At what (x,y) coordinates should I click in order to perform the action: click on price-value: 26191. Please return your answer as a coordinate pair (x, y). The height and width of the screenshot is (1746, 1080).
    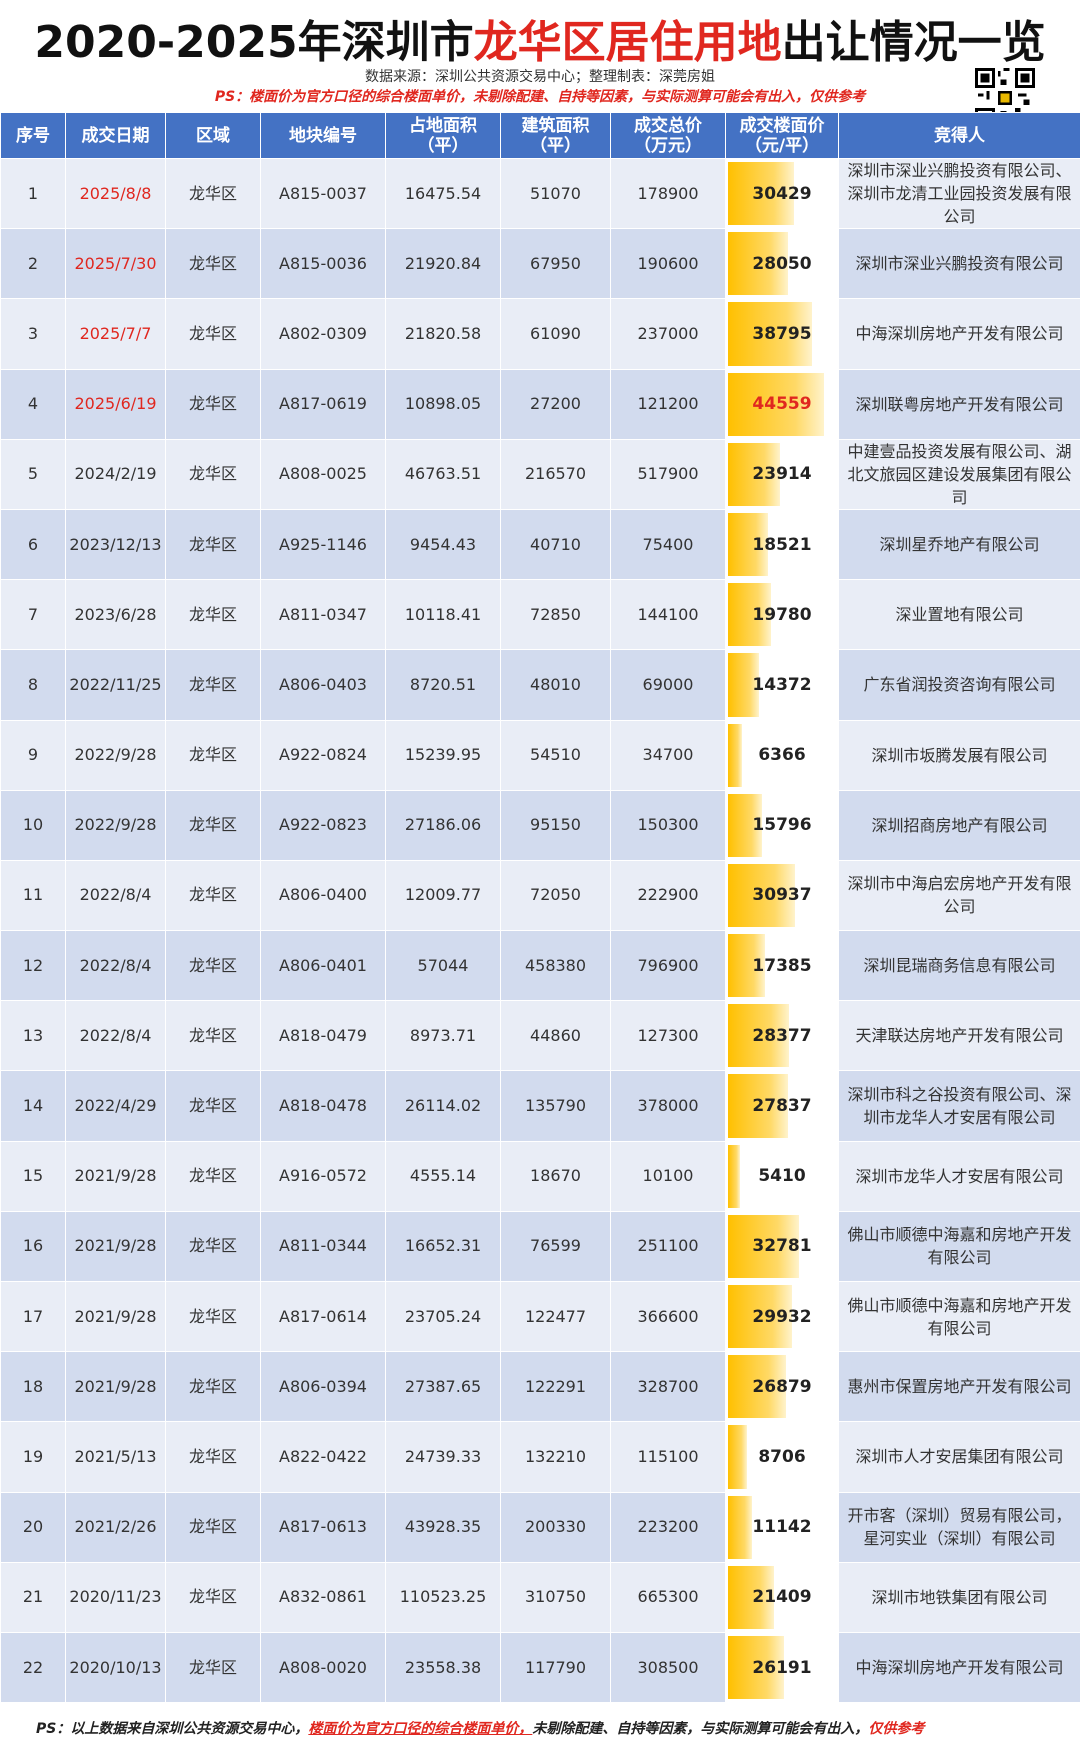
    Looking at the image, I should click on (782, 1667).